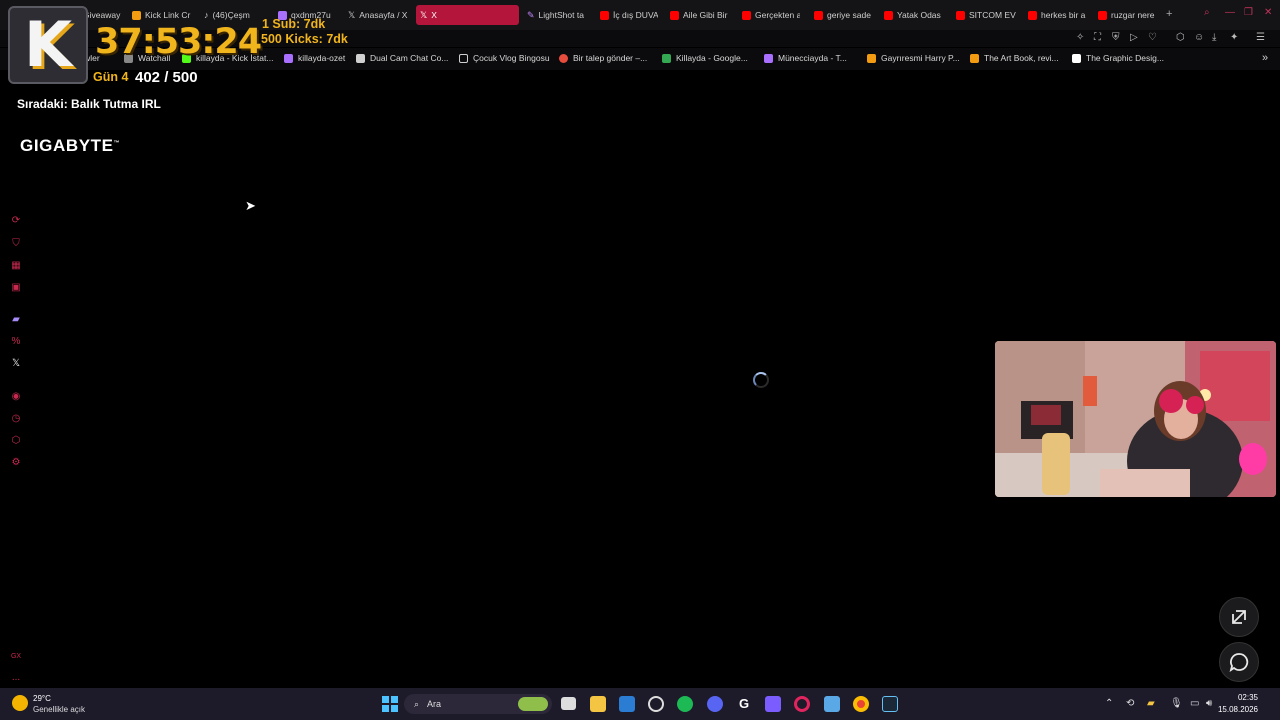 This screenshot has height=720, width=1280. I want to click on tab-label: geriye sade, so click(849, 15).